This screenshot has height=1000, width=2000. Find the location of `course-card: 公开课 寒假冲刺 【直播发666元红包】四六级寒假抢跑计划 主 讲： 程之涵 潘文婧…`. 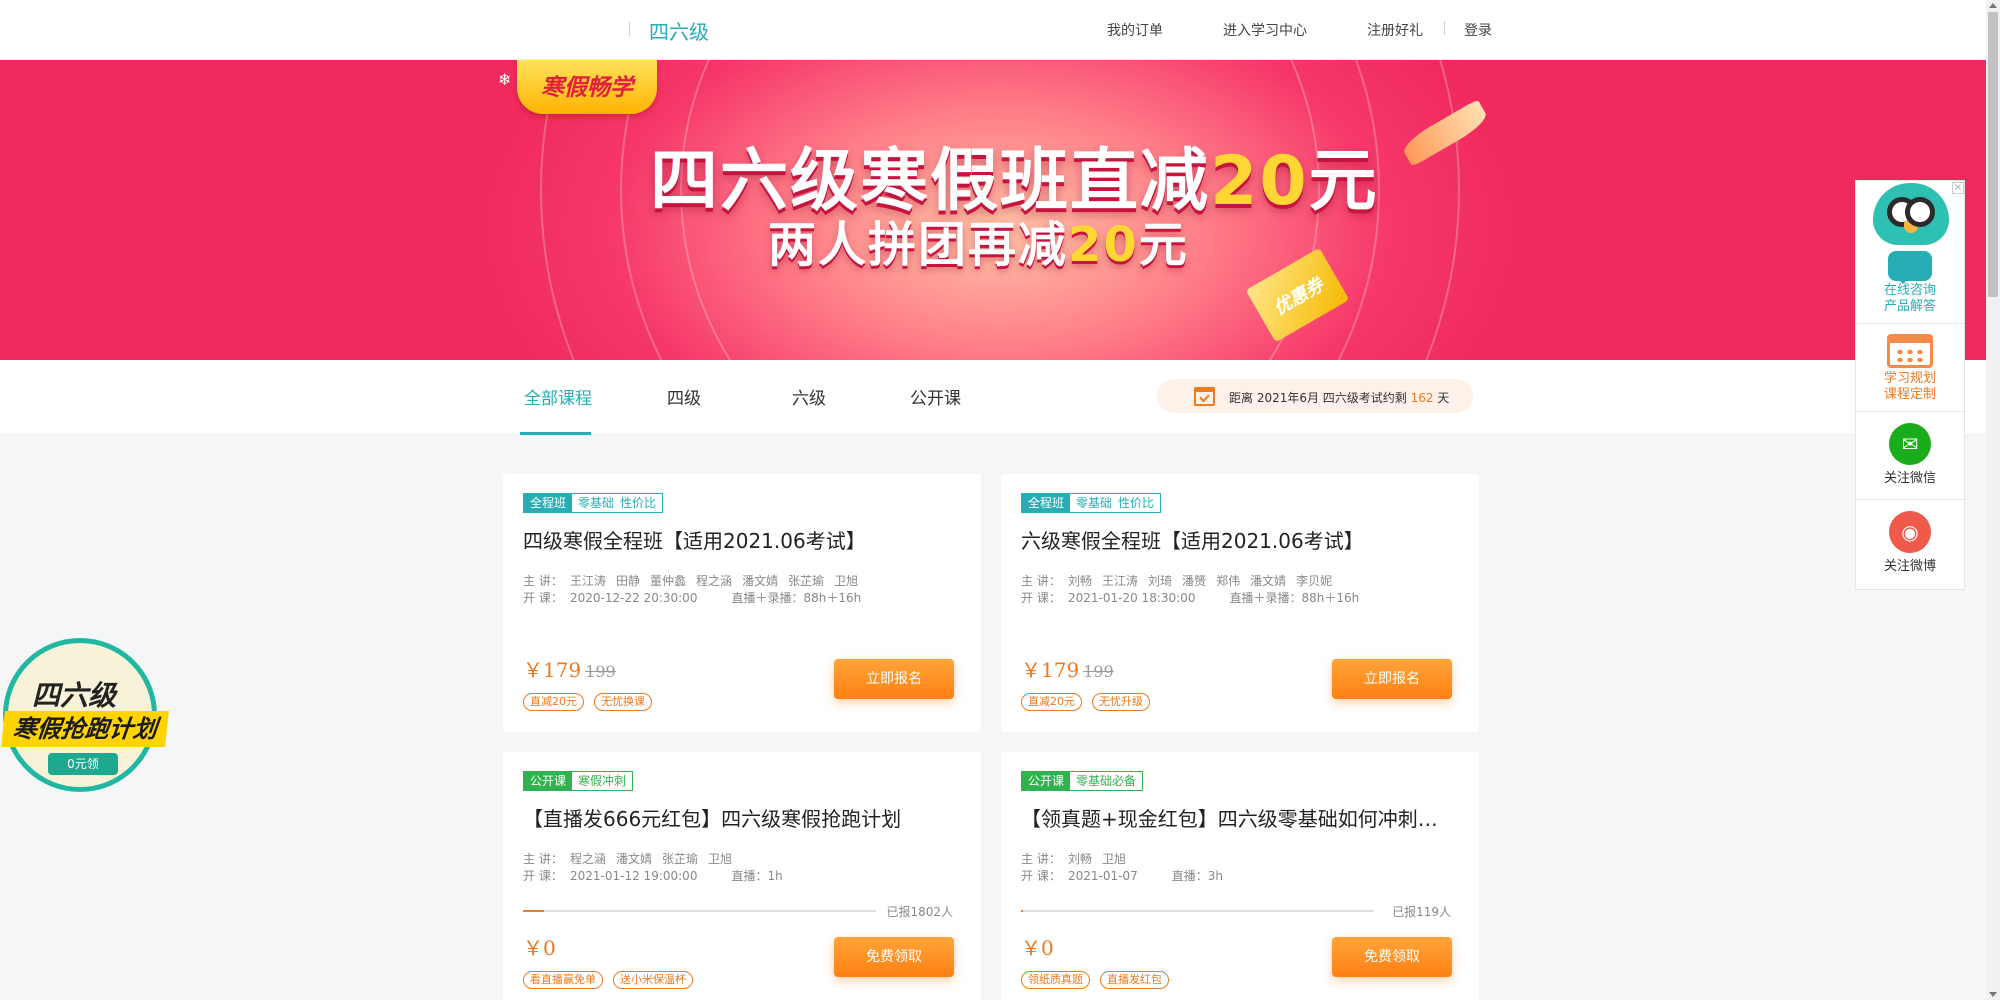

course-card: 公开课 寒假冲刺 【直播发666元红包】四六级寒假抢跑计划 主 讲： 程之涵 潘文婧… is located at coordinates (742, 876).